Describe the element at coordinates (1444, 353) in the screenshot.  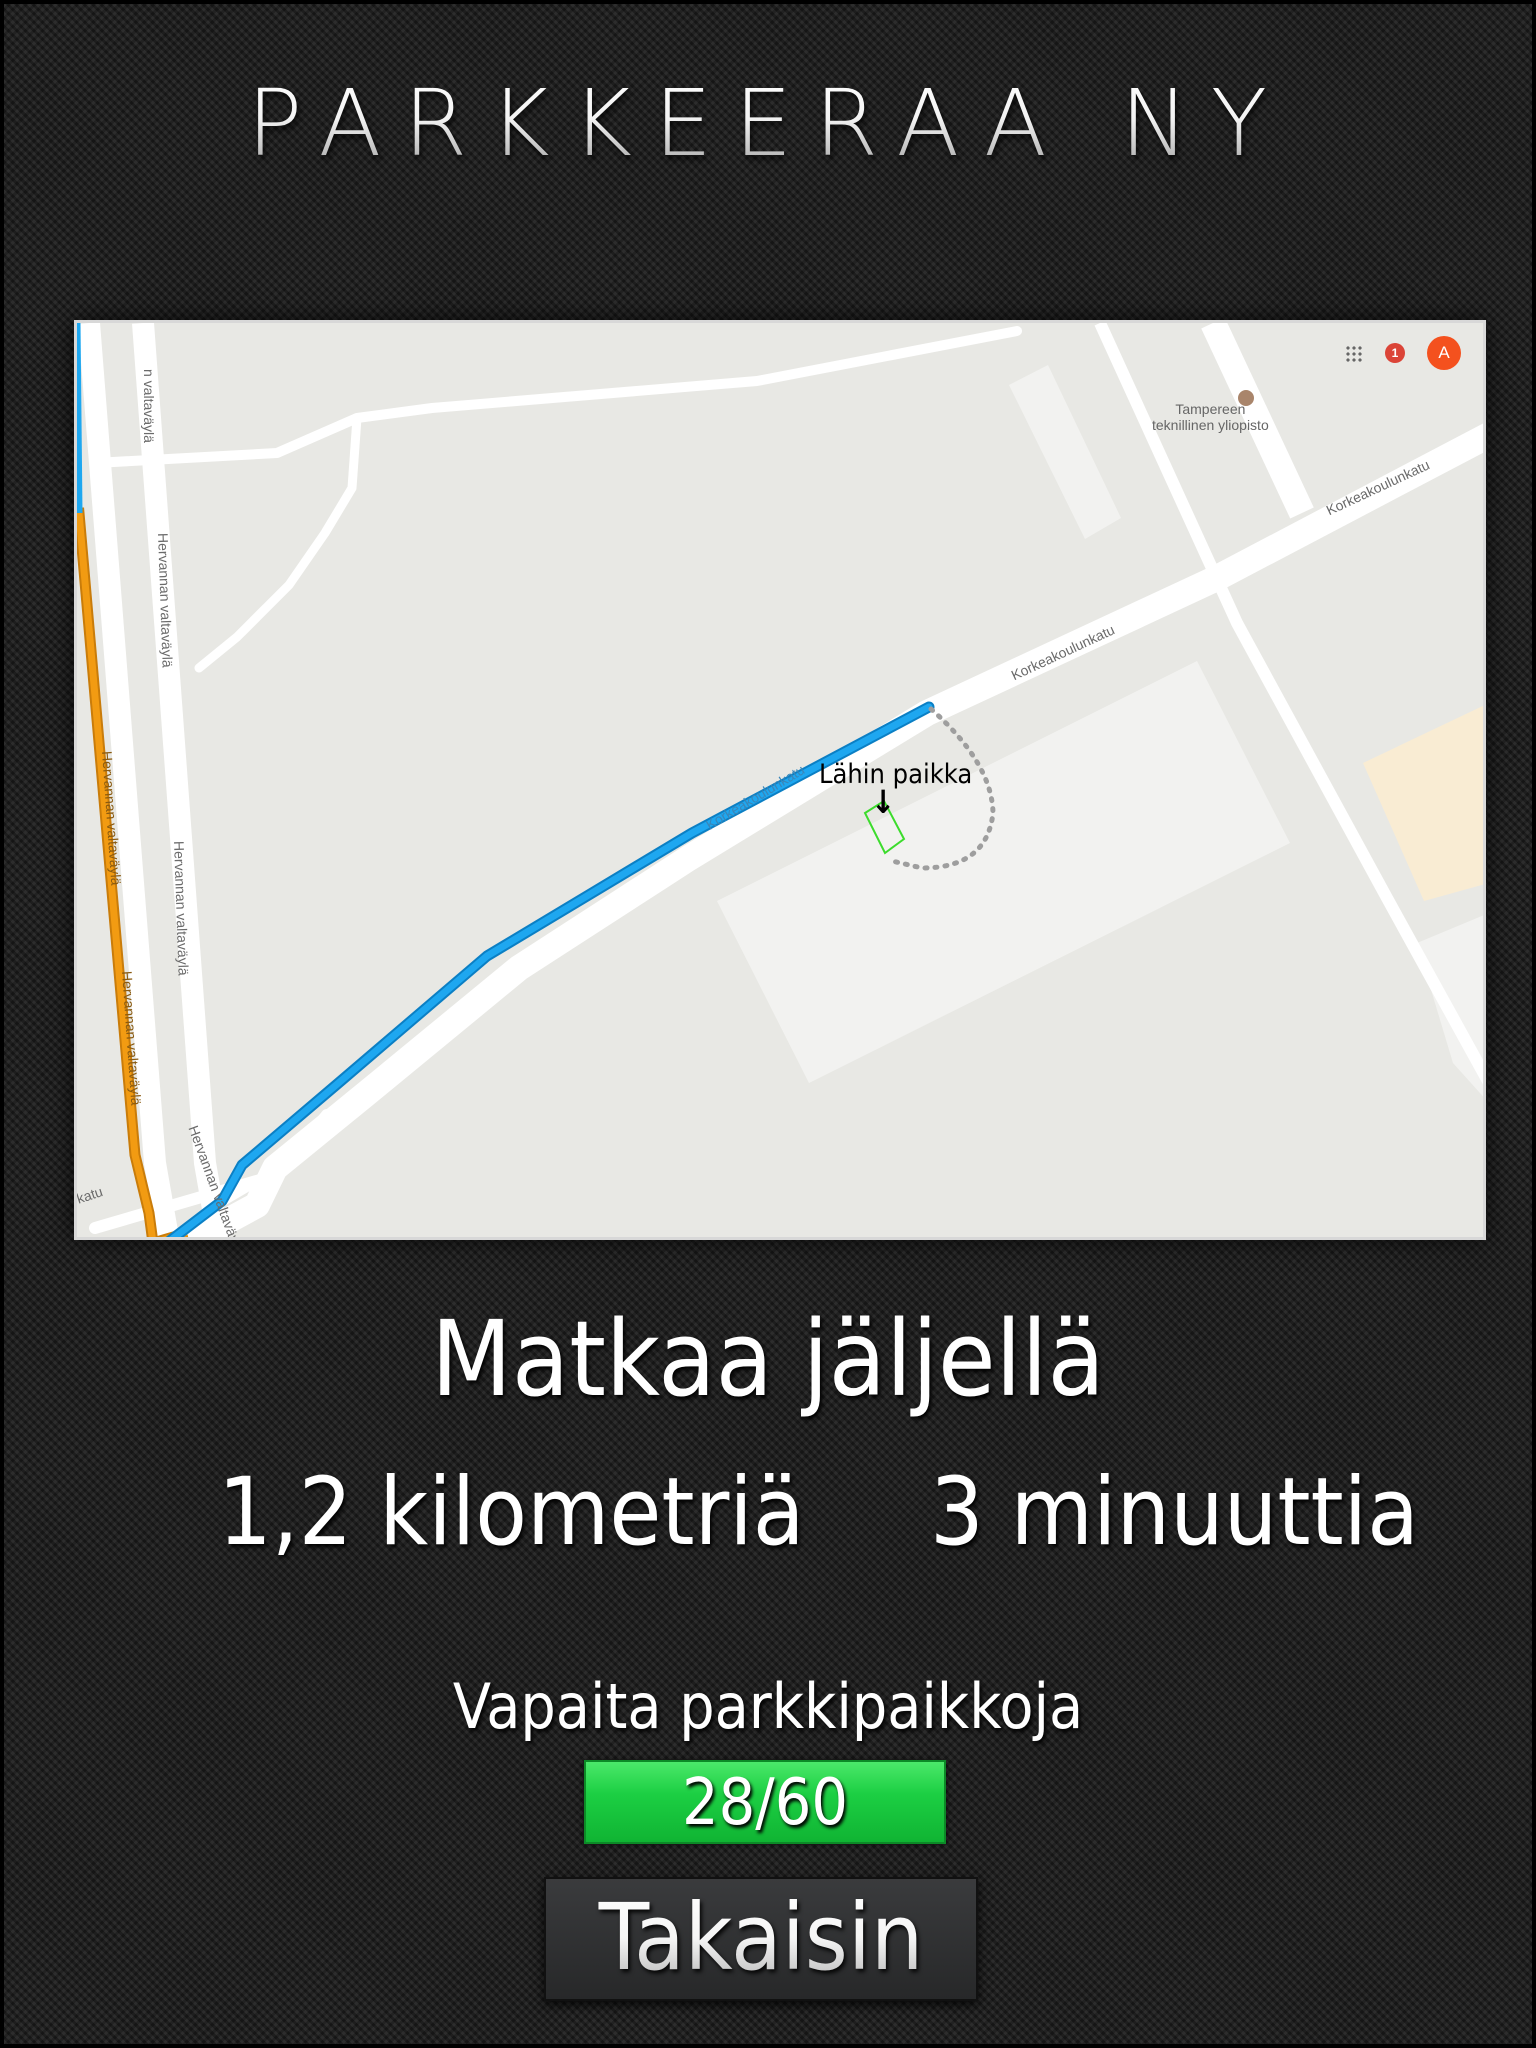
I see `avatar: A` at that location.